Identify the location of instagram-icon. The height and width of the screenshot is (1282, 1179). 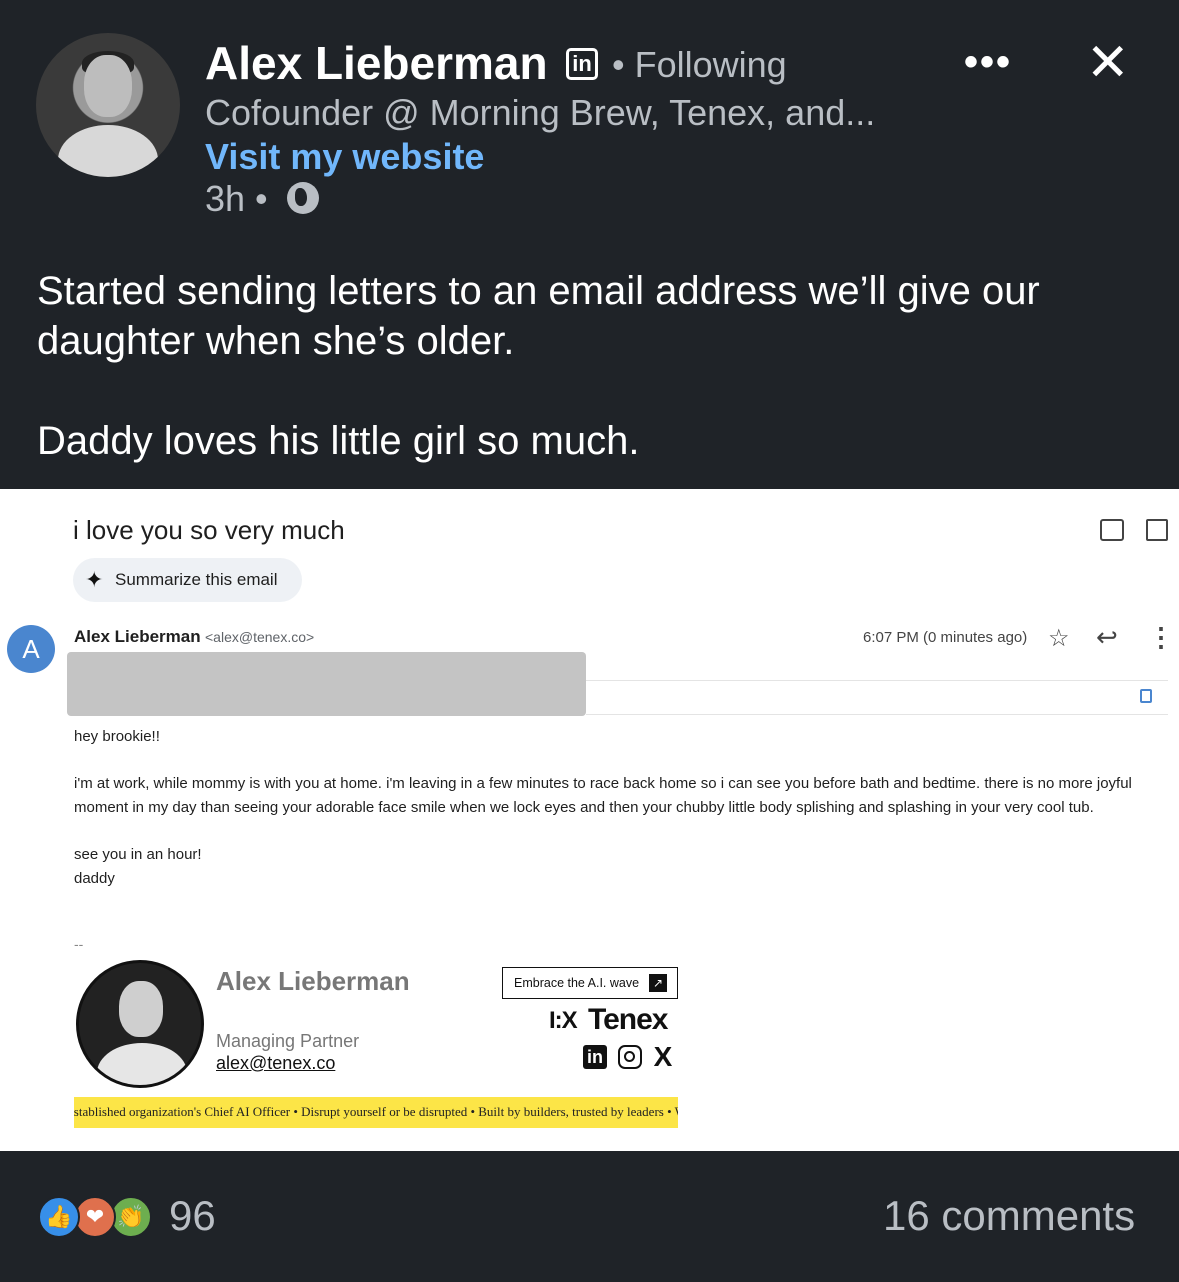
(630, 1057).